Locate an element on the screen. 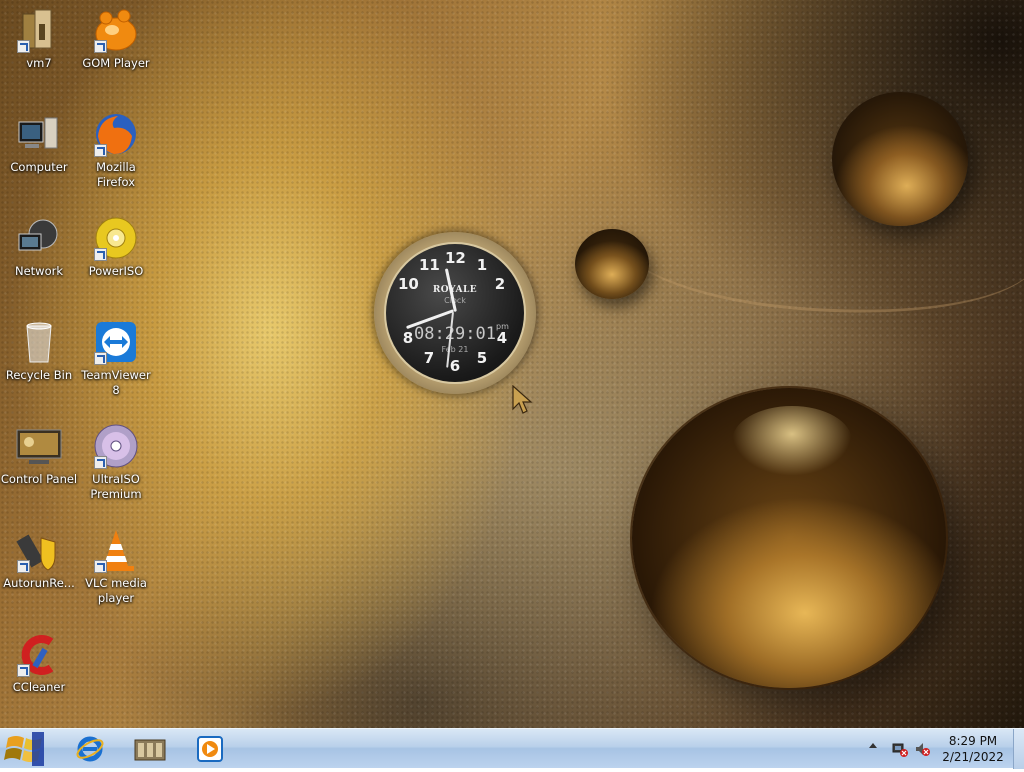 The image size is (1024, 772). taskbar-explorer-button is located at coordinates (150, 749).